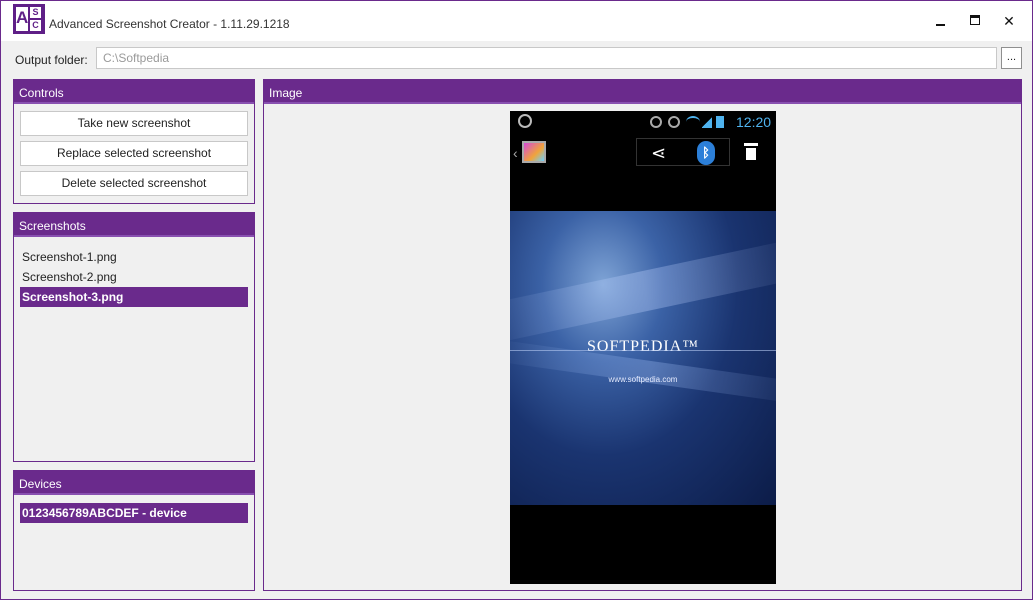 Image resolution: width=1033 pixels, height=600 pixels. I want to click on wallpaper-streak, so click(643, 291).